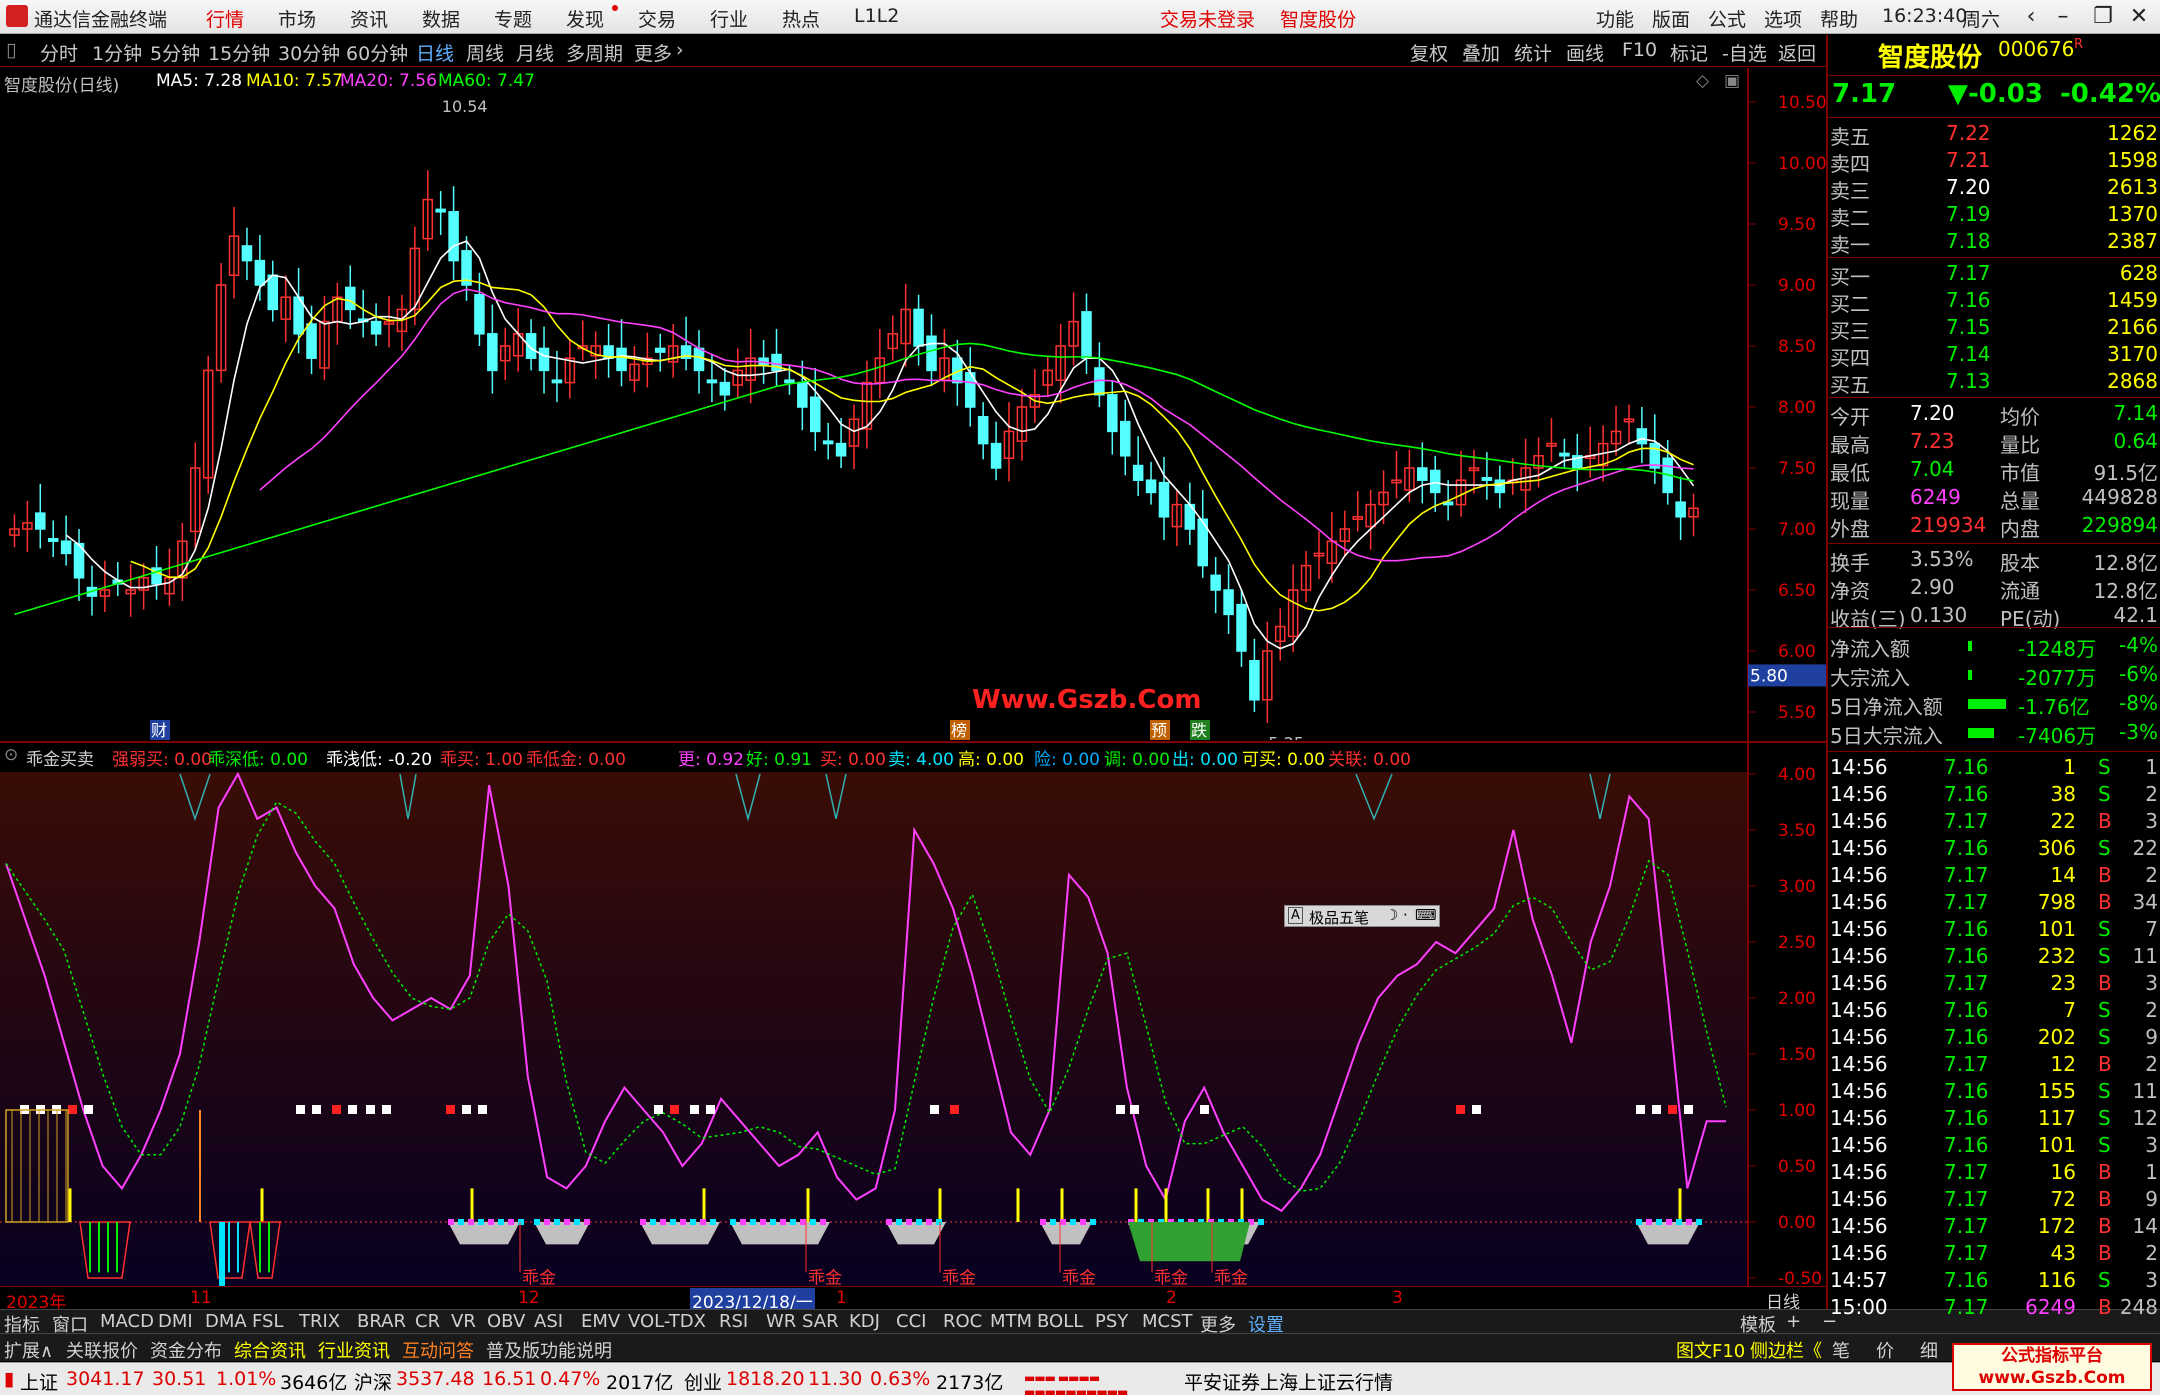 This screenshot has height=1395, width=2160. Describe the element at coordinates (667, 1321) in the screenshot. I see `indicator-tab-13: VOL-TDX` at that location.